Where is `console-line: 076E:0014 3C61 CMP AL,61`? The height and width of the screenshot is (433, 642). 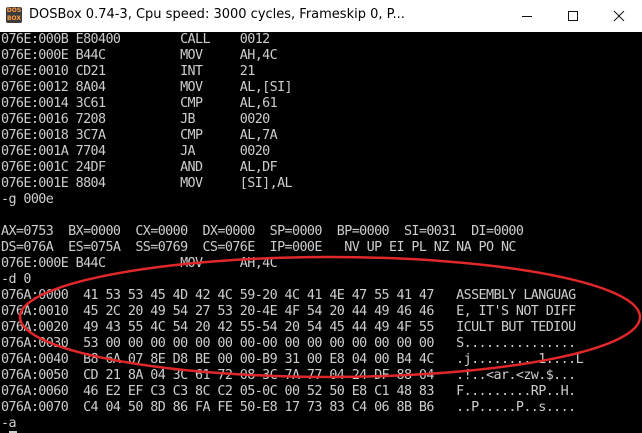 console-line: 076E:0014 3C61 CMP AL,61 is located at coordinates (139, 103).